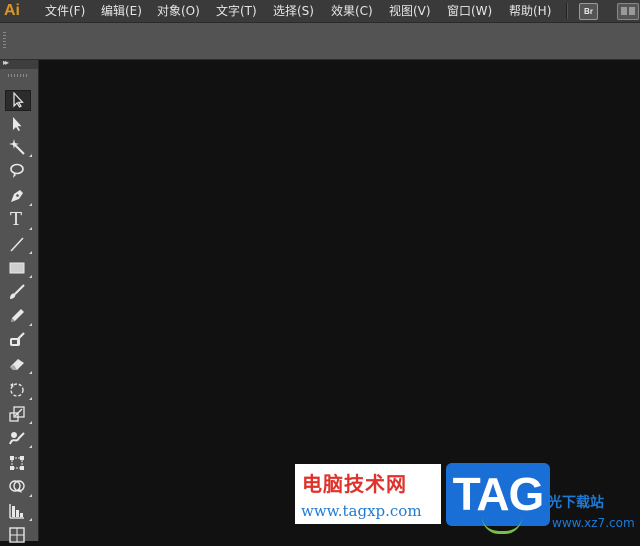 This screenshot has width=640, height=546. I want to click on selection-tool, so click(18, 100).